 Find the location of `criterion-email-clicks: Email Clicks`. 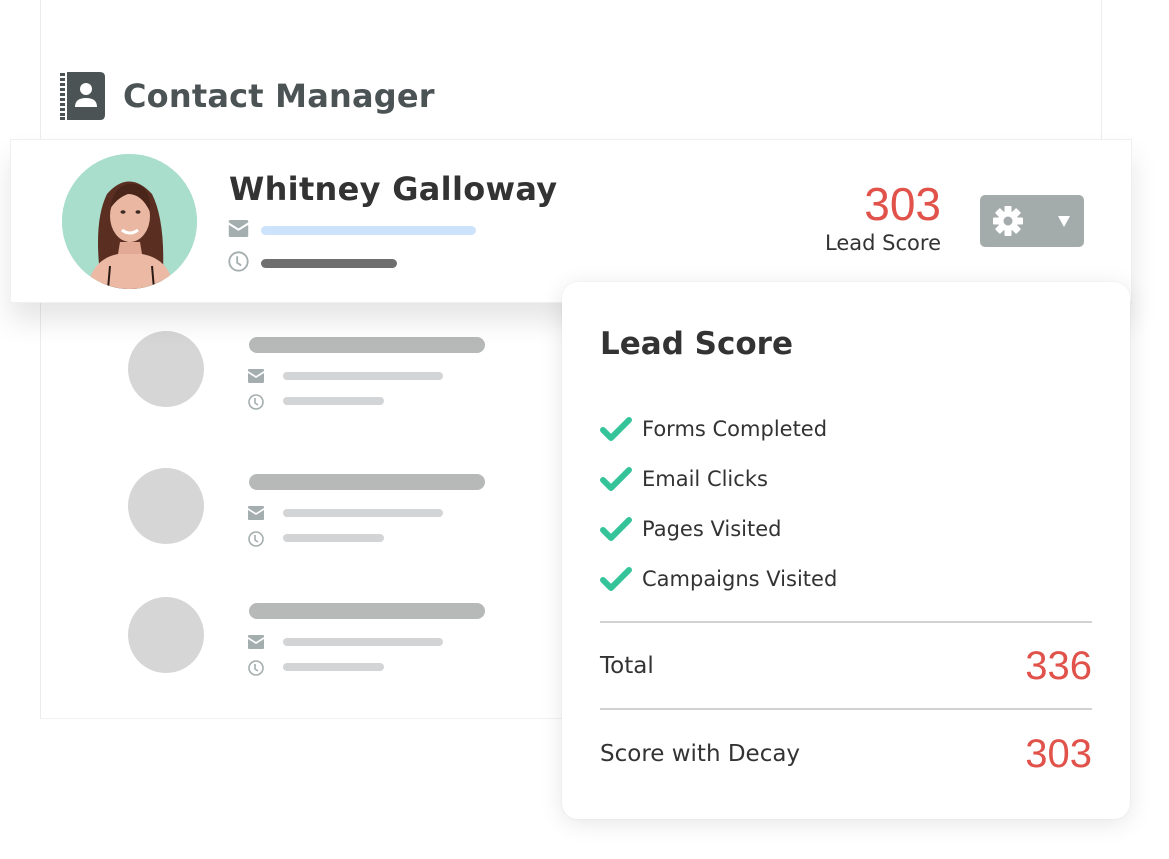

criterion-email-clicks: Email Clicks is located at coordinates (718, 479).